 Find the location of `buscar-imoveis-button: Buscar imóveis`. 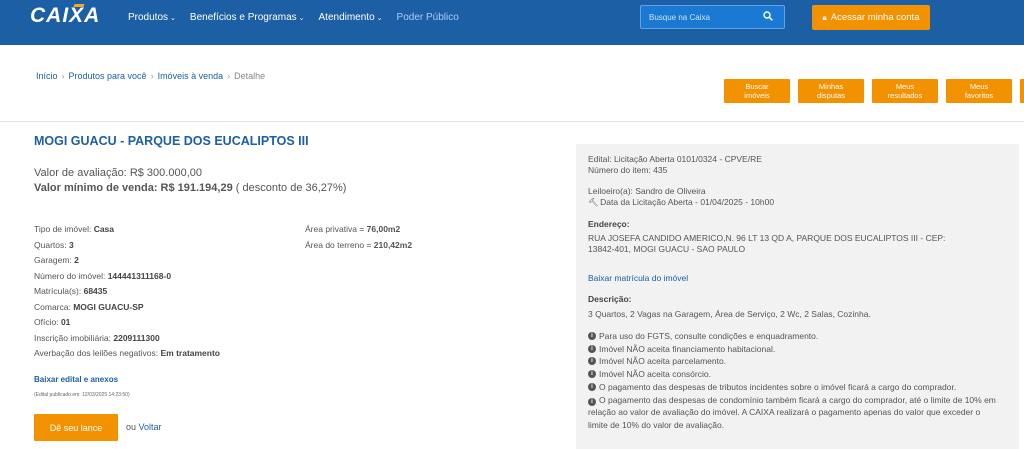

buscar-imoveis-button: Buscar imóveis is located at coordinates (757, 91).